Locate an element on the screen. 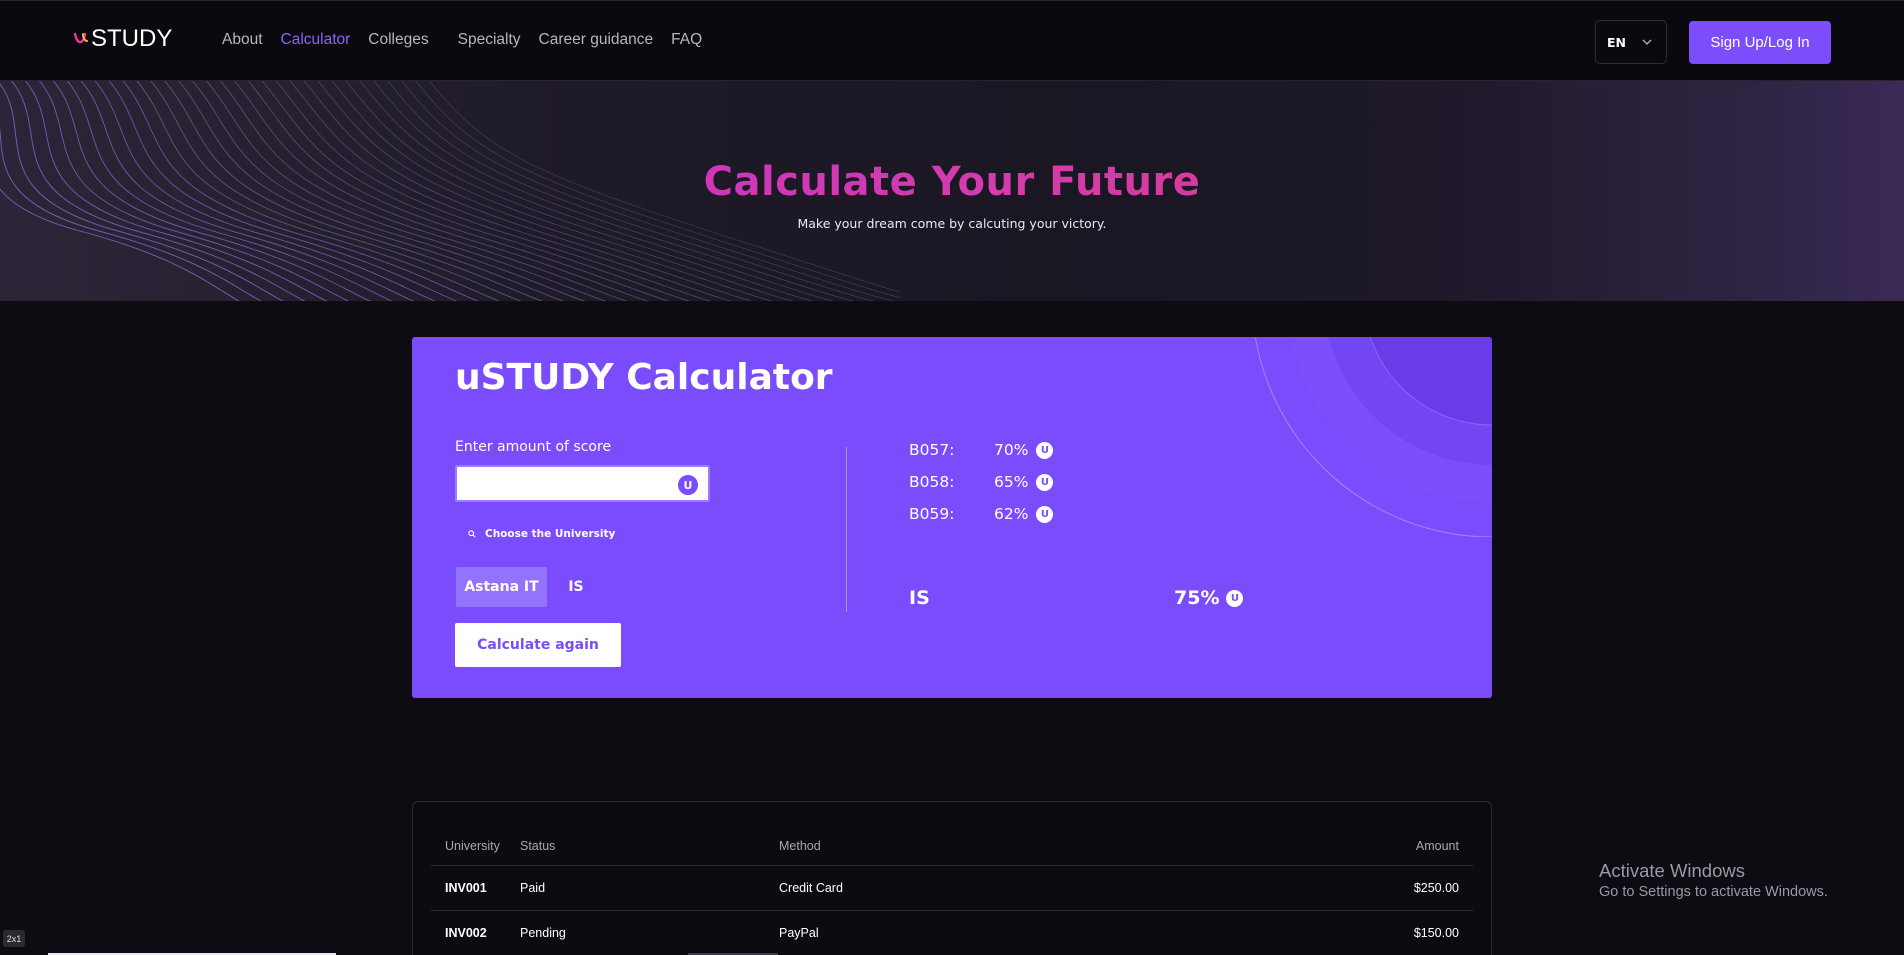  table-row: INV001 Paid Credit Card $250.00 is located at coordinates (952, 888).